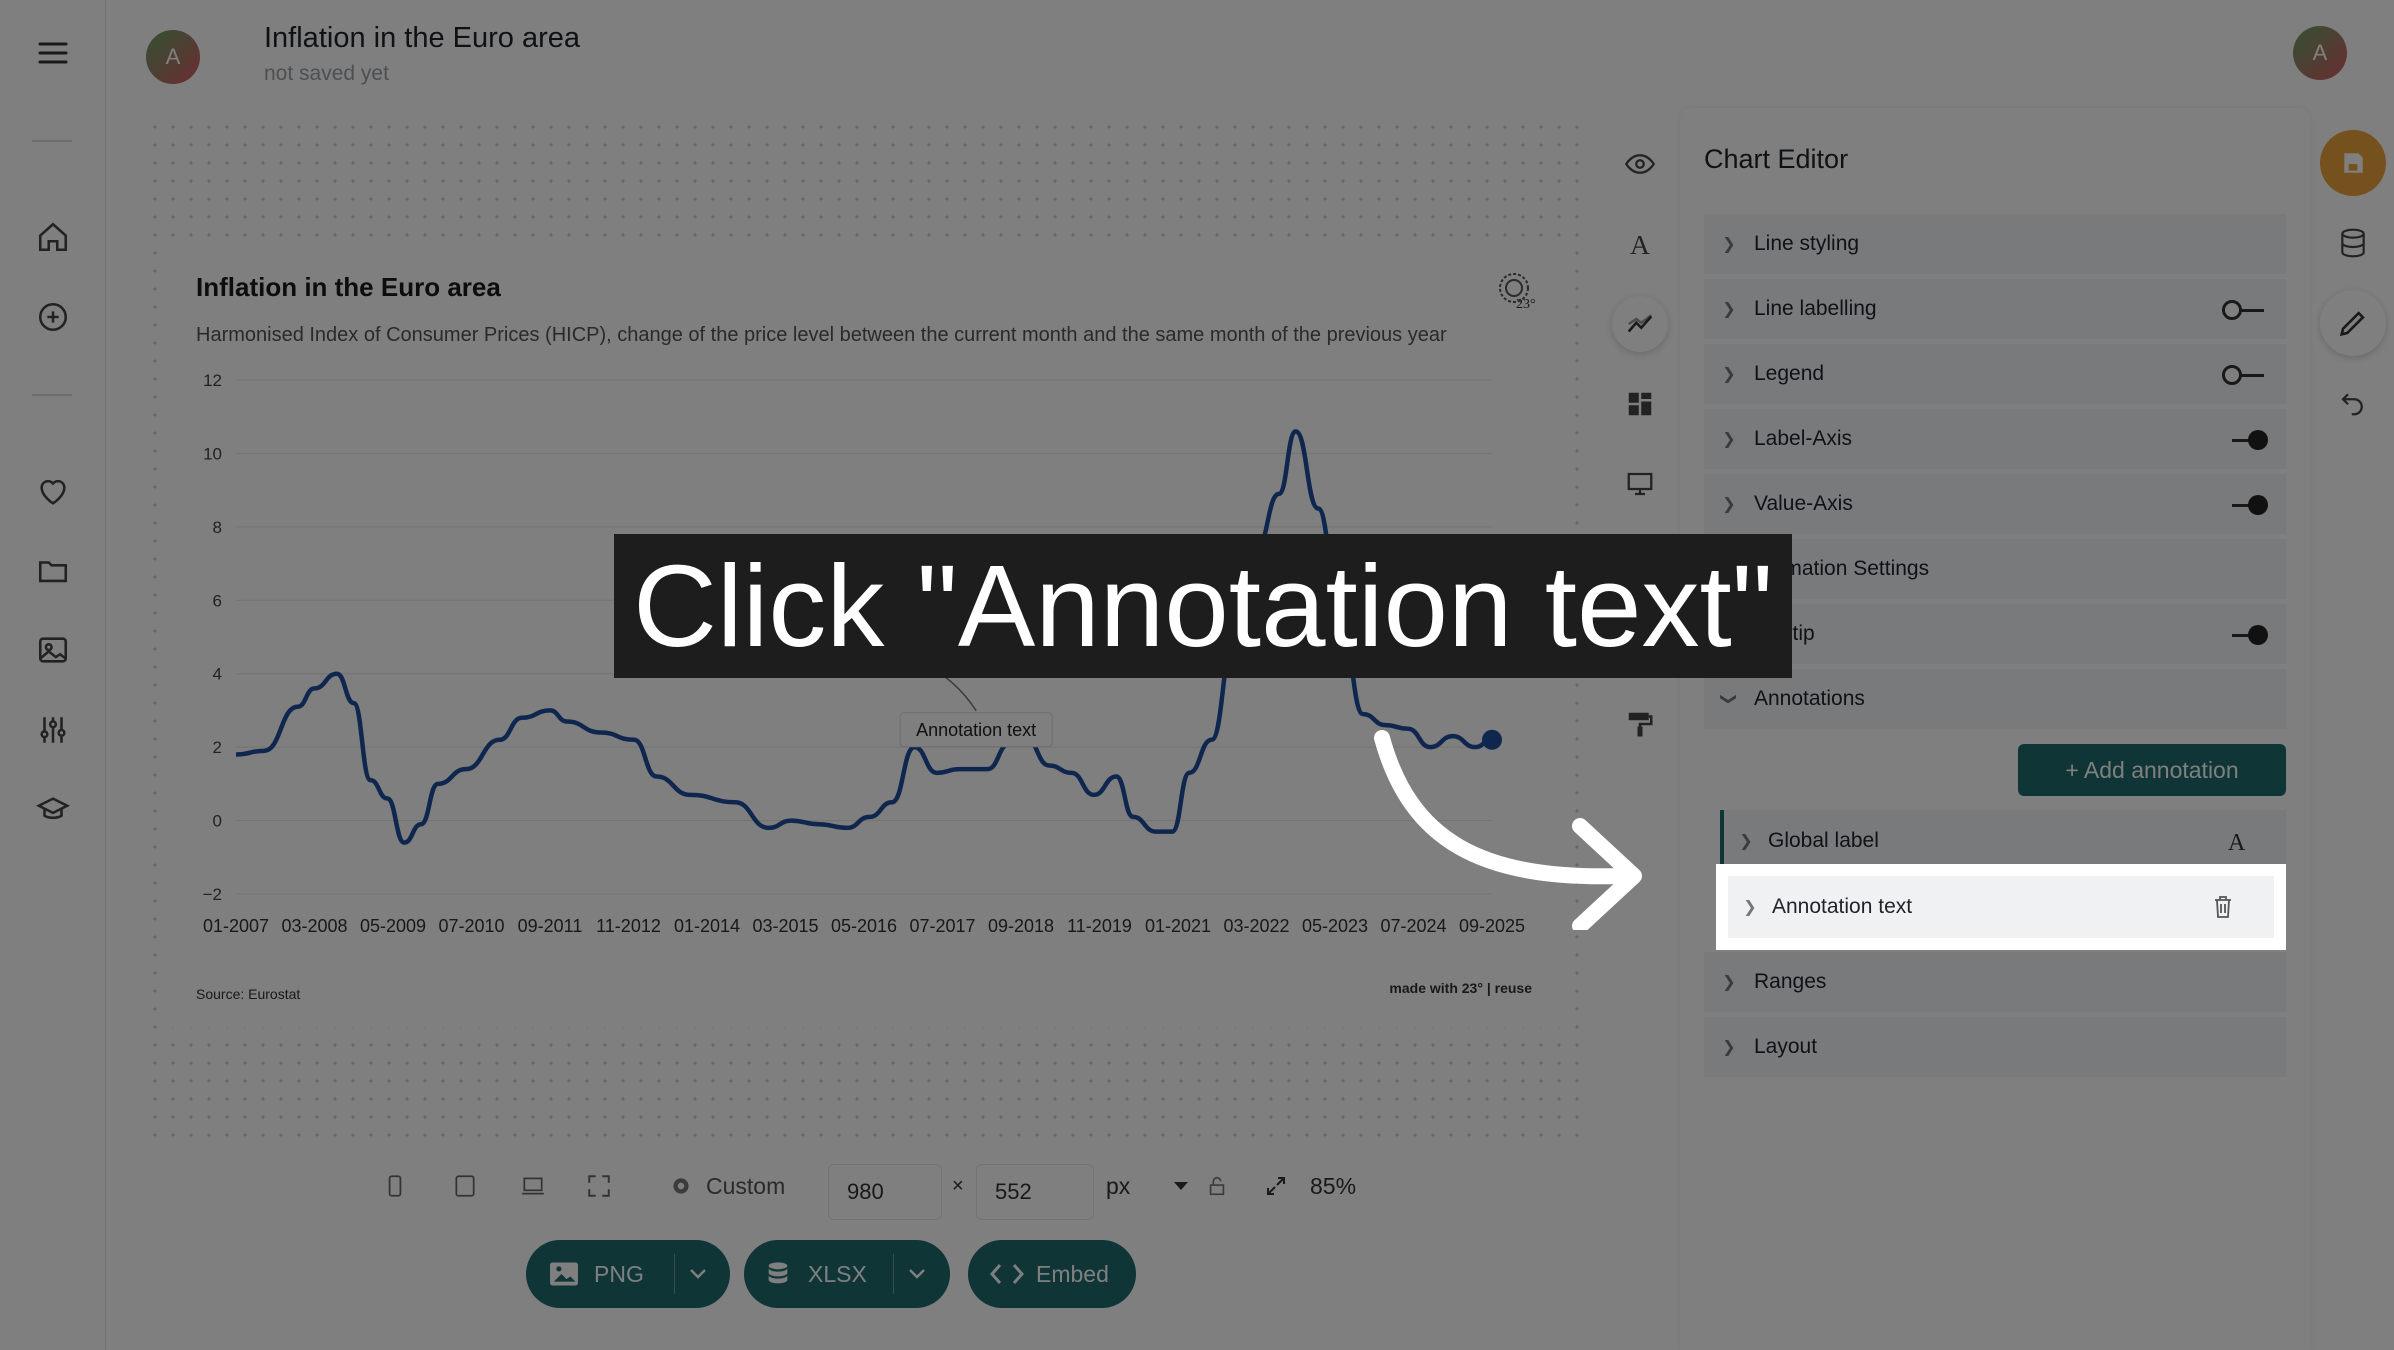  What do you see at coordinates (1518, 292) in the screenshot?
I see `brand-logo-icon: 23°` at bounding box center [1518, 292].